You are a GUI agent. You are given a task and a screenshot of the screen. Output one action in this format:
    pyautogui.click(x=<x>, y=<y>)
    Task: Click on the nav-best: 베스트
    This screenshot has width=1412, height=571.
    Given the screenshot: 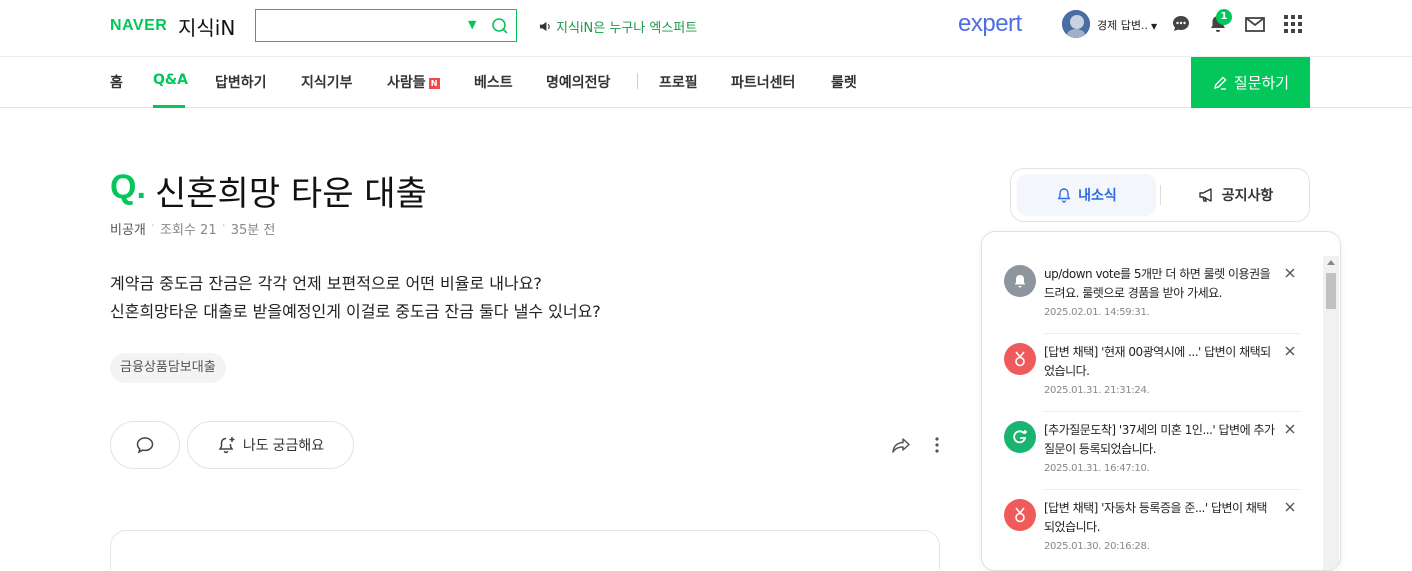 What is the action you would take?
    pyautogui.click(x=493, y=82)
    